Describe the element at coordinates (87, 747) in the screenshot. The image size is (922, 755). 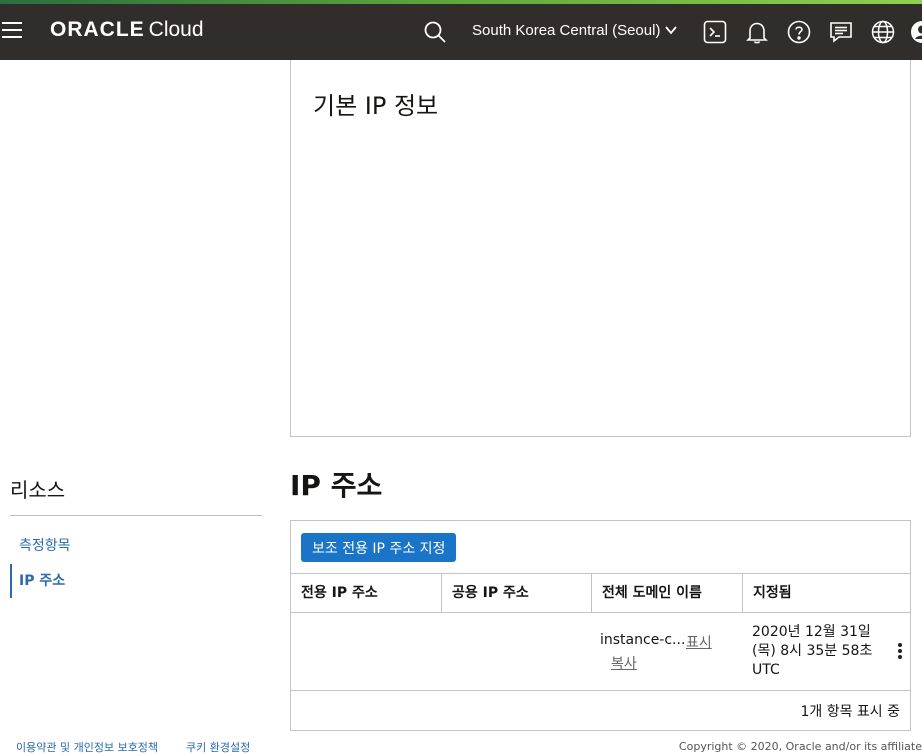
I see `terms-privacy-link: 이용약관 및 개인정보 보호정책` at that location.